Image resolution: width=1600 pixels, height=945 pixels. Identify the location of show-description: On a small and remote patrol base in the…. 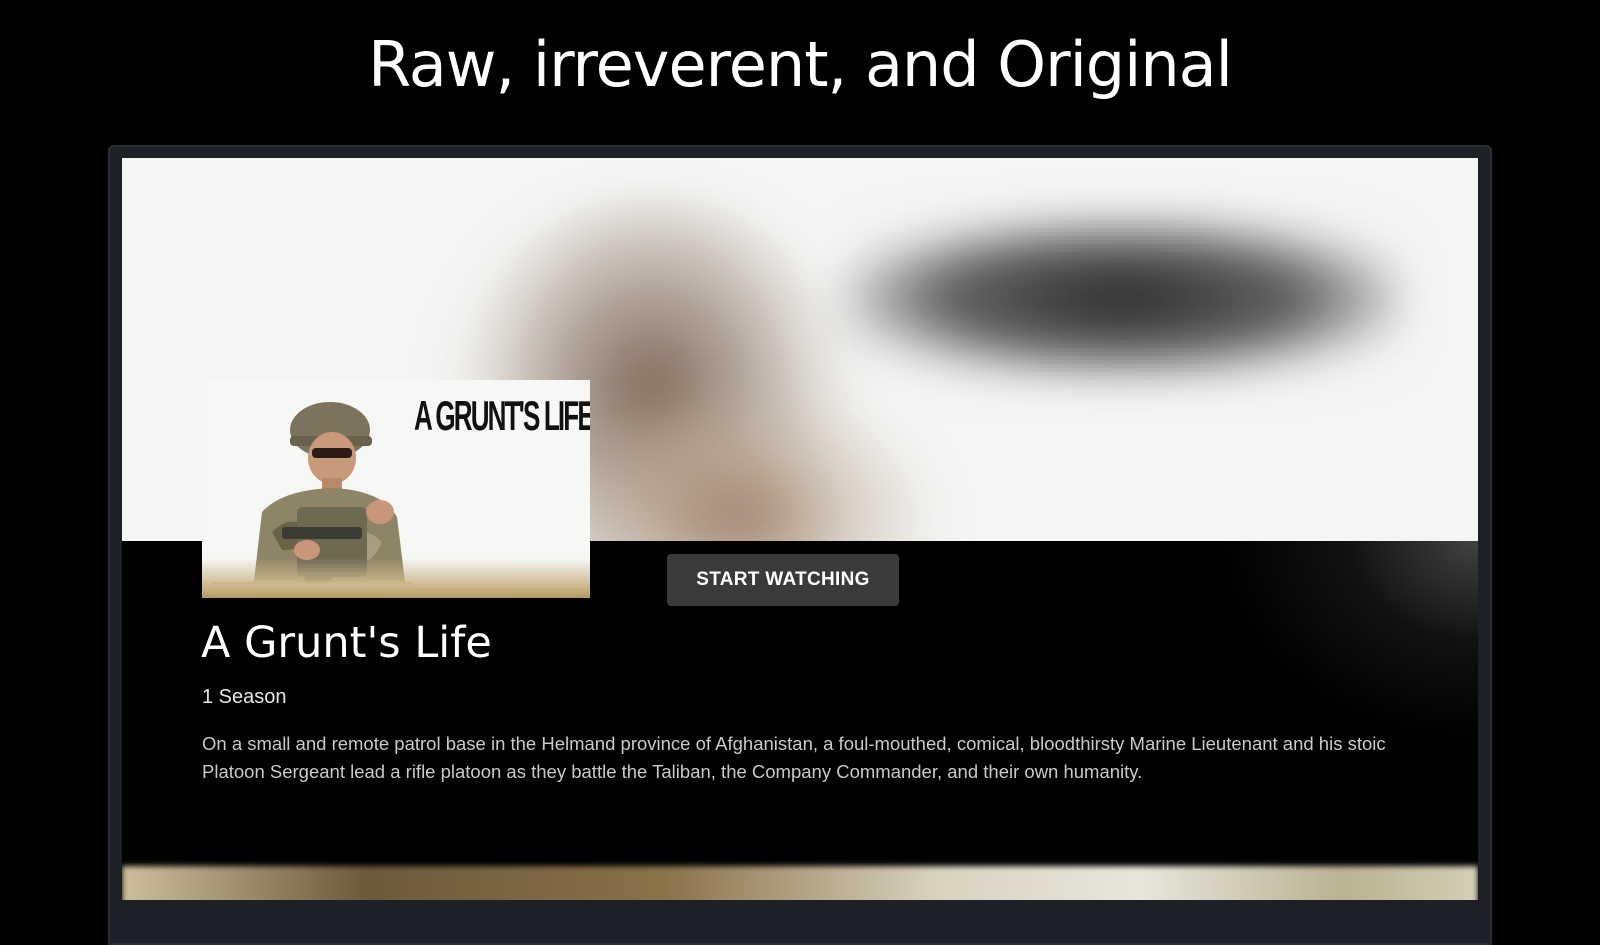
(794, 757).